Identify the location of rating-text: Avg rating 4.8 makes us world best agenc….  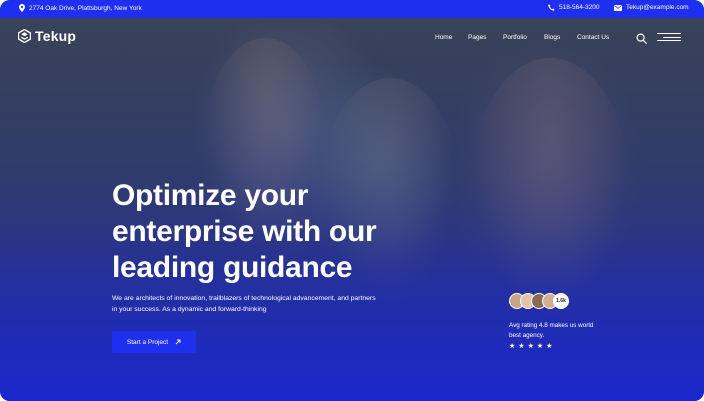
(551, 330).